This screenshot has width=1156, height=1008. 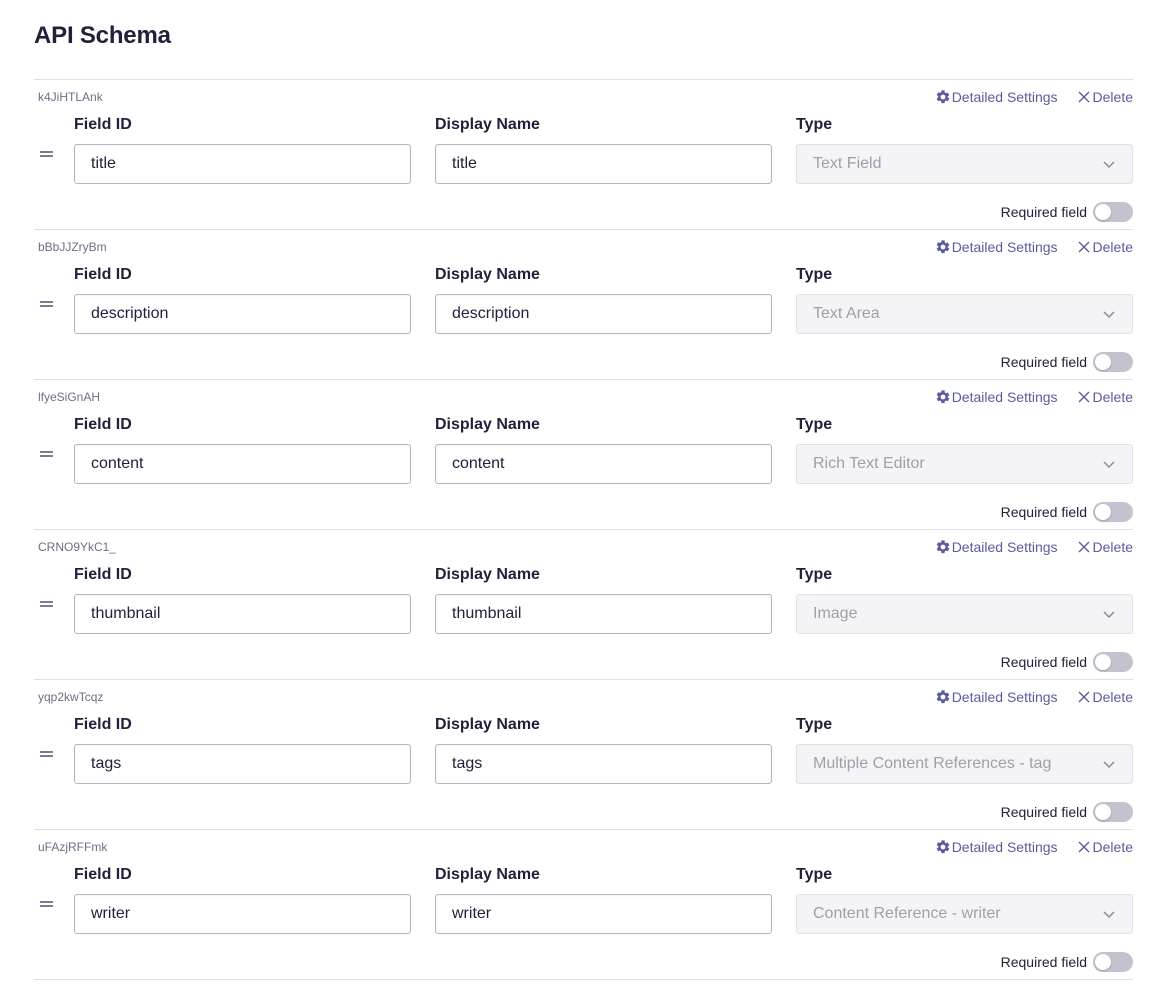 I want to click on type-select: Text Area, so click(x=964, y=314).